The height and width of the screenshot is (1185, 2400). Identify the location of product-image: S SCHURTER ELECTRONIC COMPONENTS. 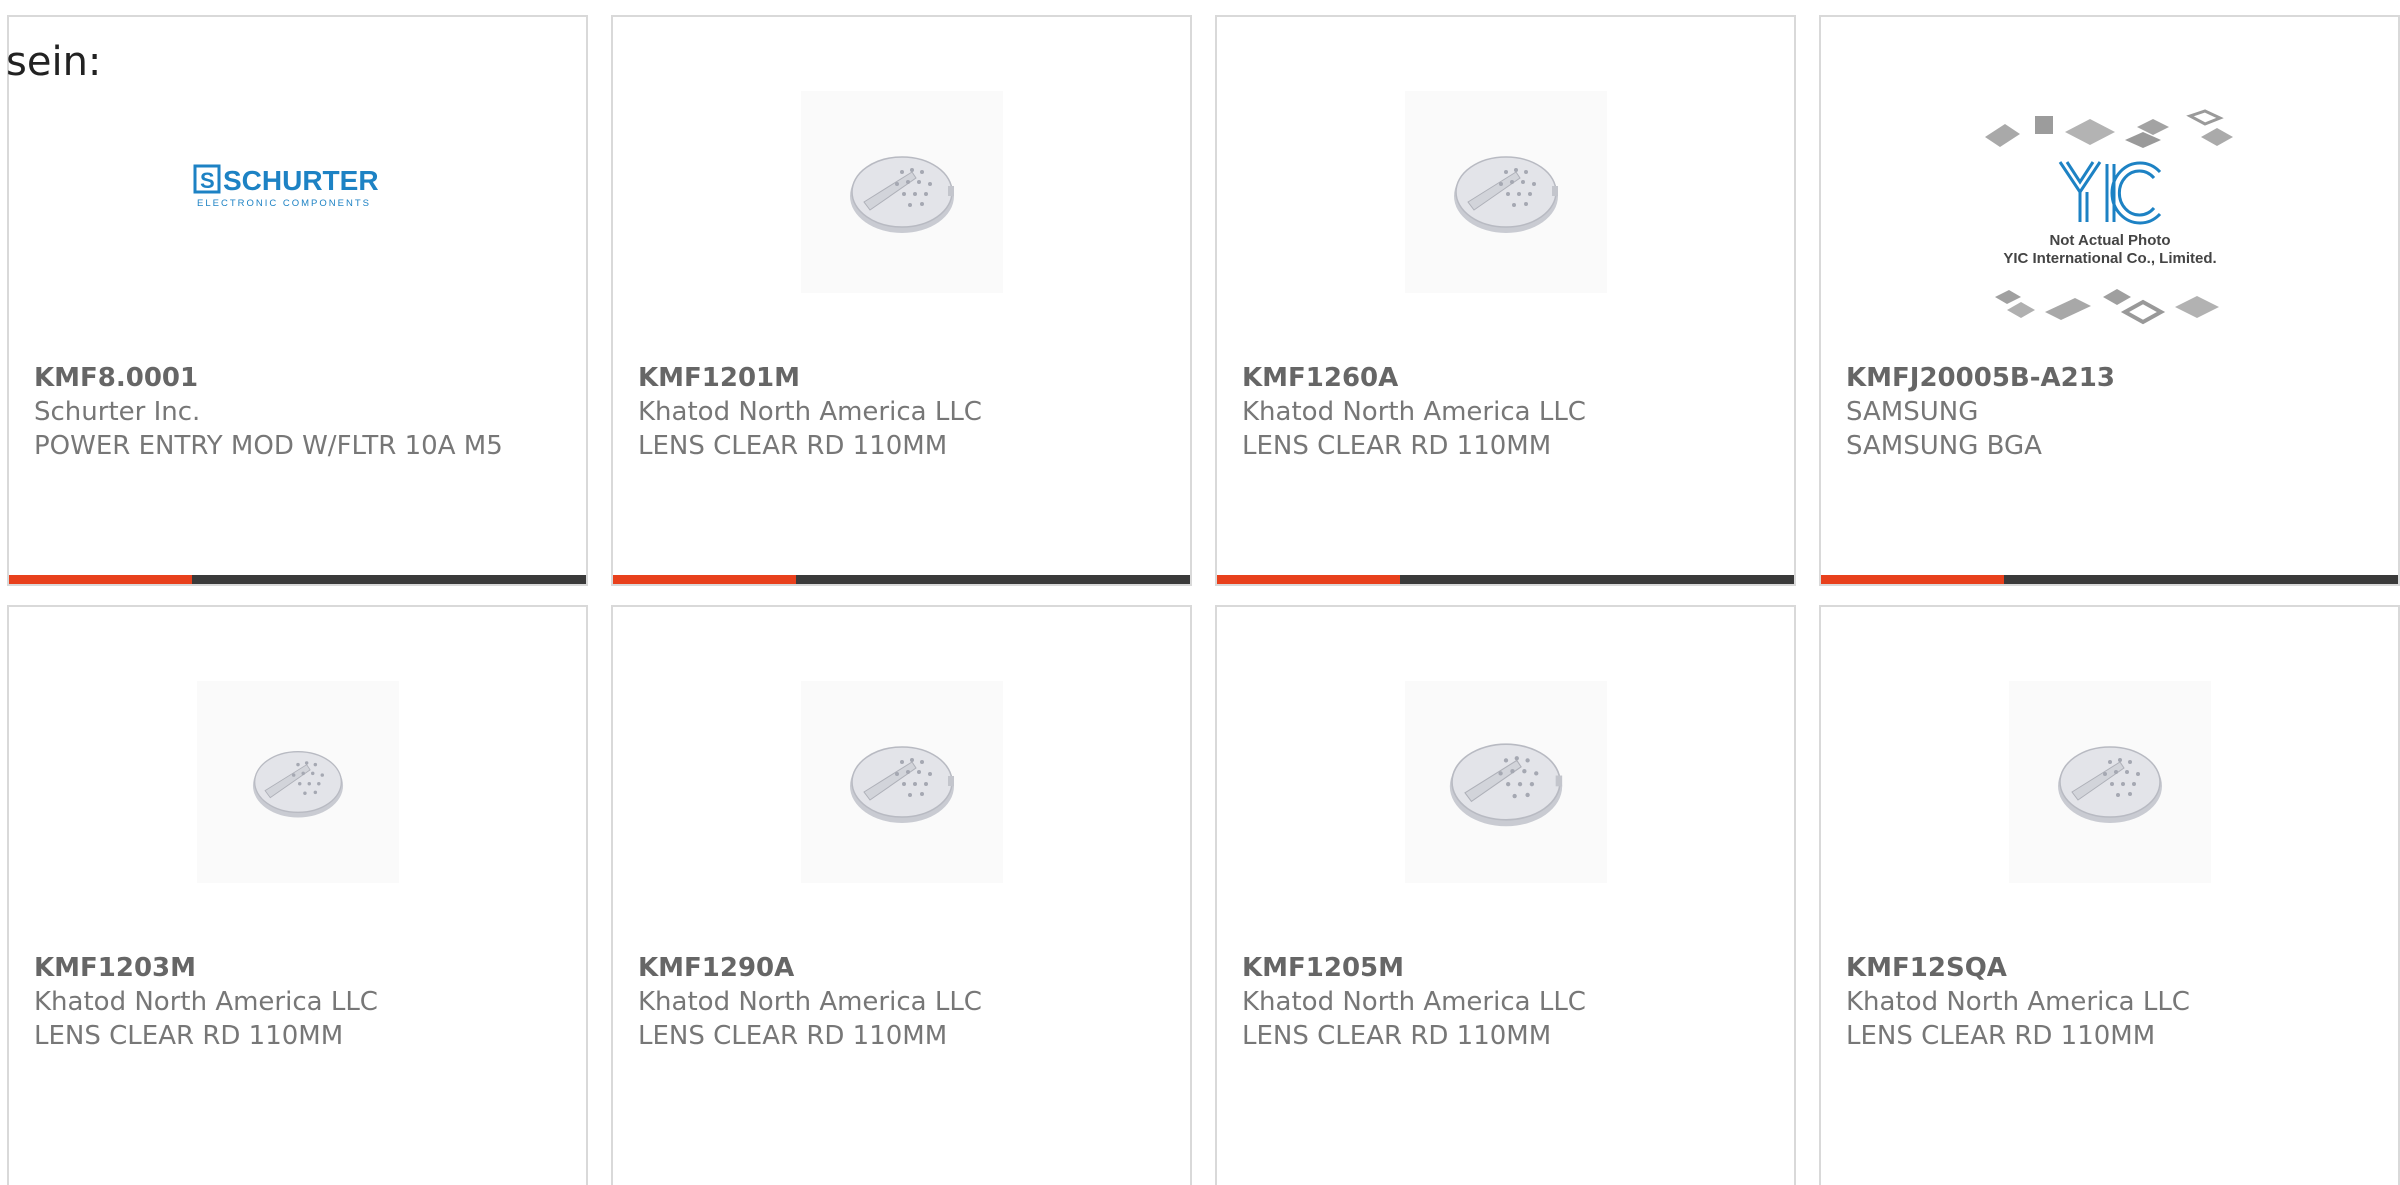
(297, 192).